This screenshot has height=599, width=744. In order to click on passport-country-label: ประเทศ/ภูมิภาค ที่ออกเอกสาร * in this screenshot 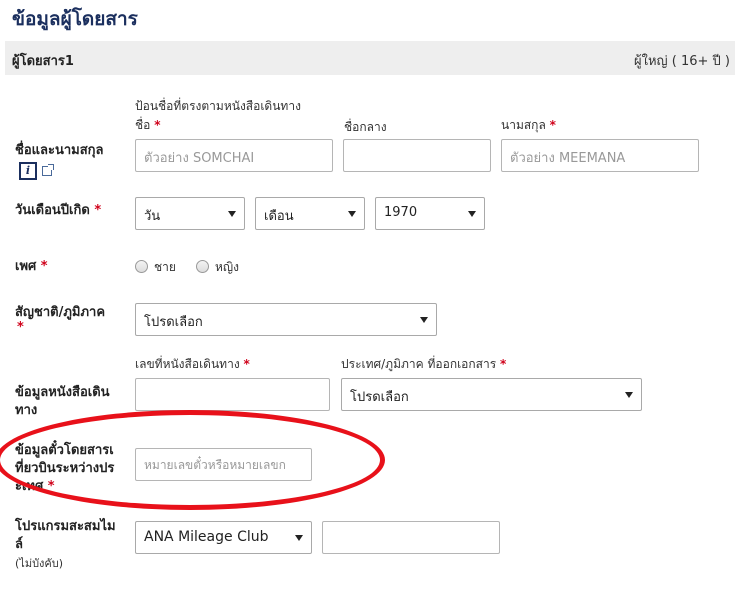, I will do `click(424, 364)`.